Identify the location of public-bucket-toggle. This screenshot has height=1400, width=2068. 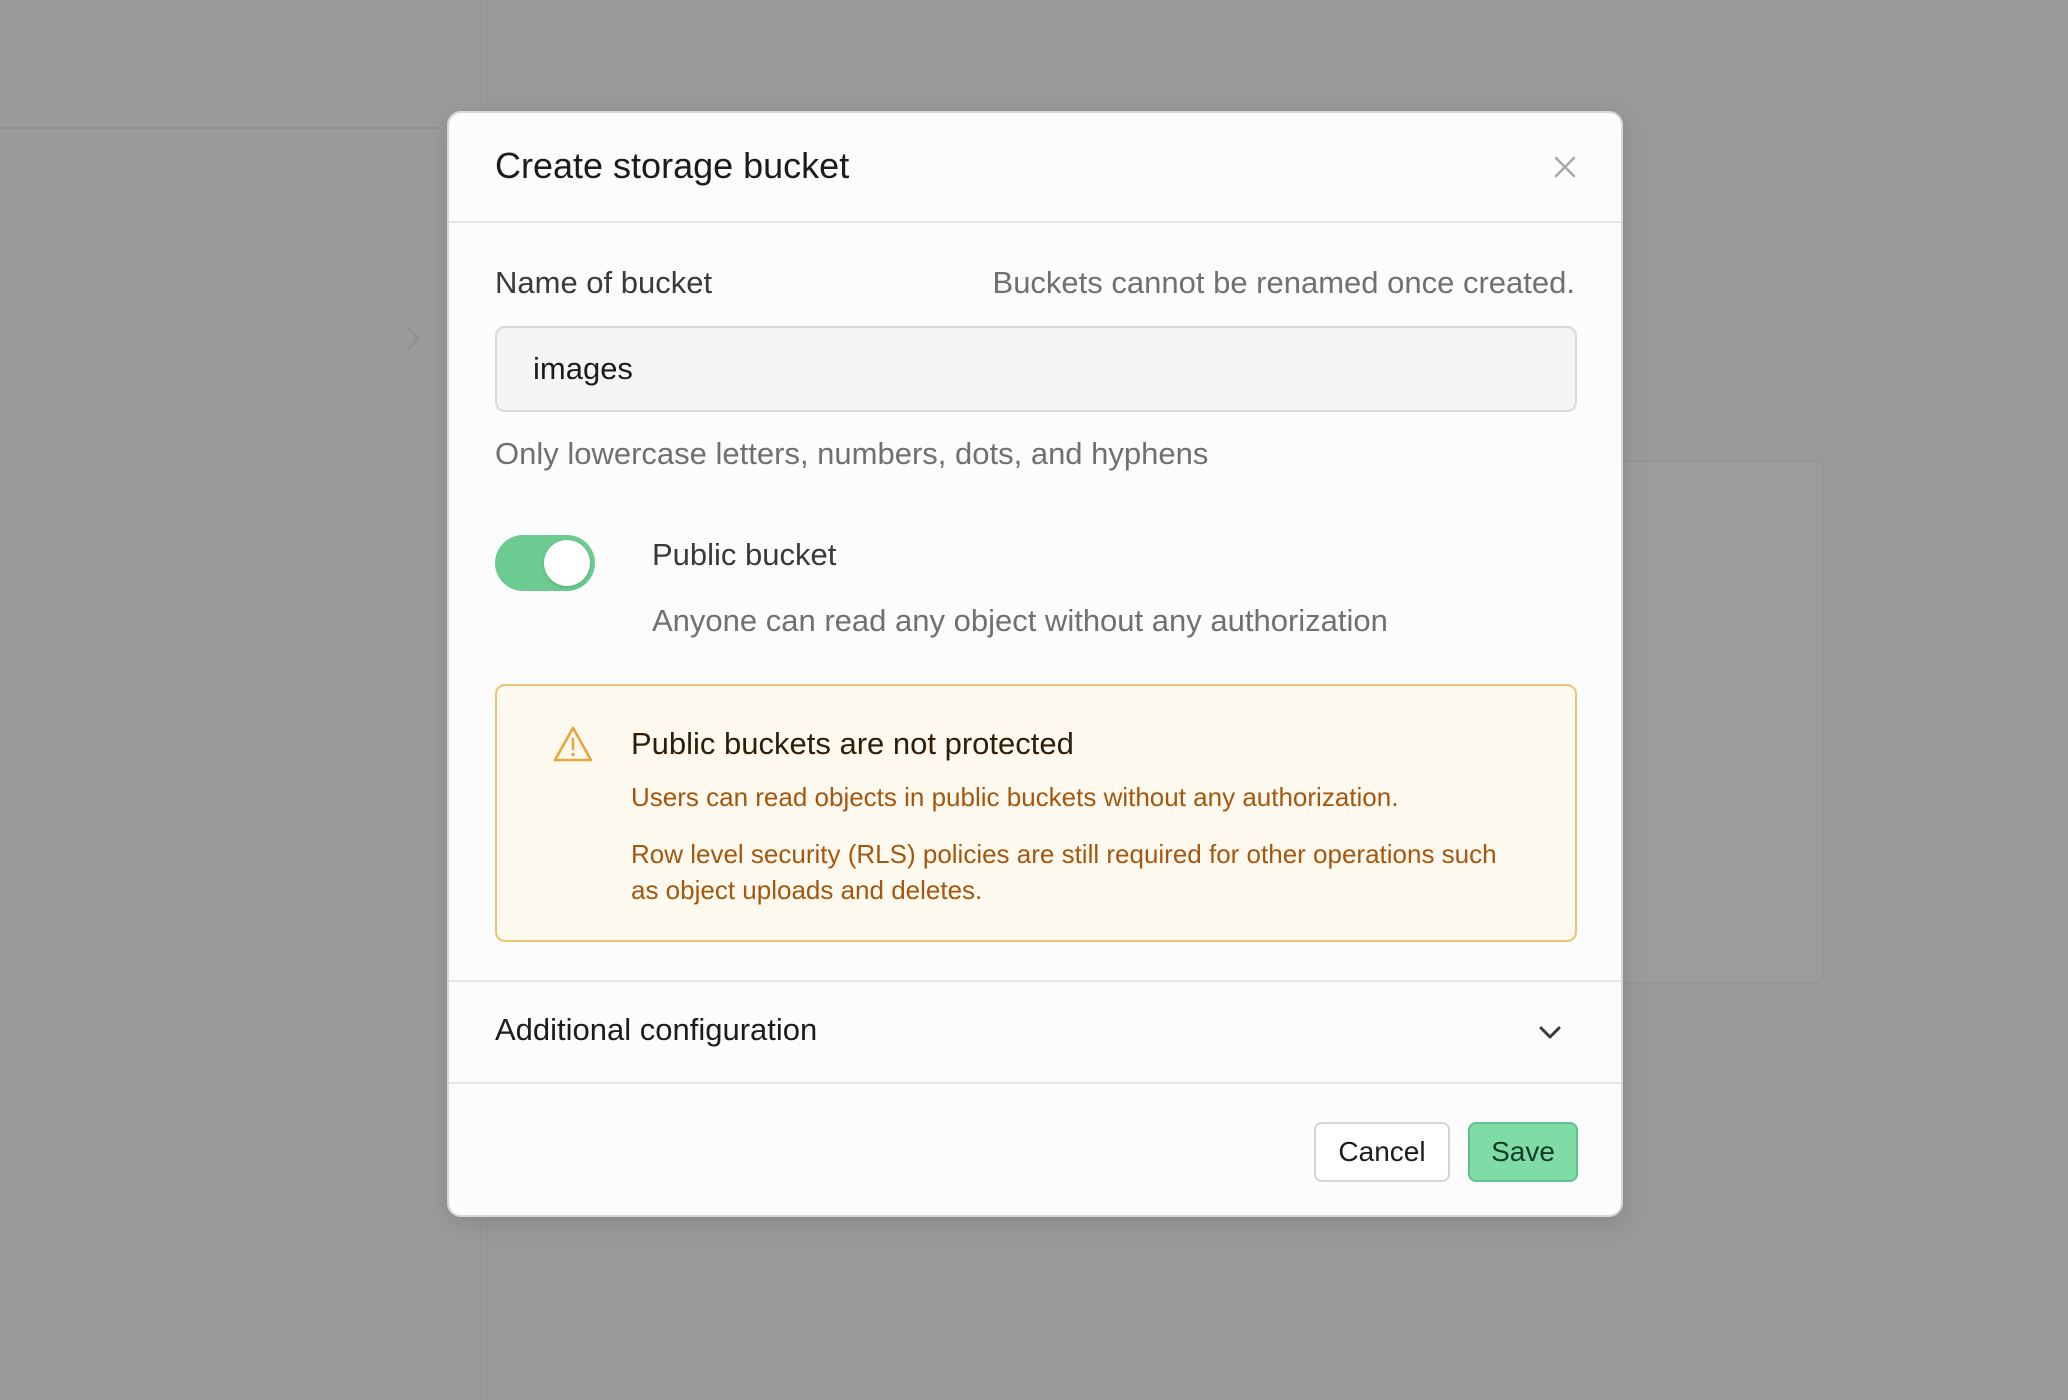
(545, 563).